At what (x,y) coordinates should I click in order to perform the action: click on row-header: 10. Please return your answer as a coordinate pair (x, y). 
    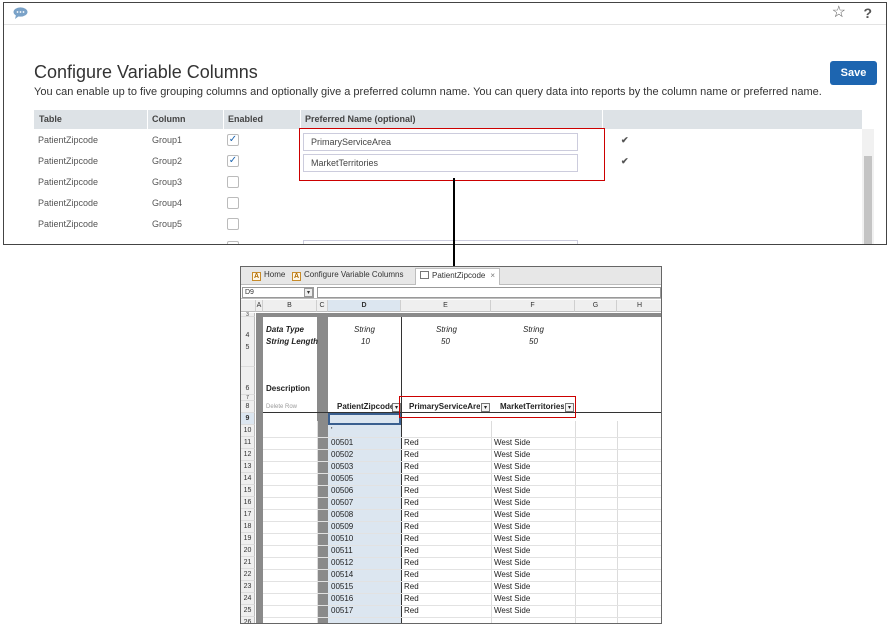
    Looking at the image, I should click on (248, 431).